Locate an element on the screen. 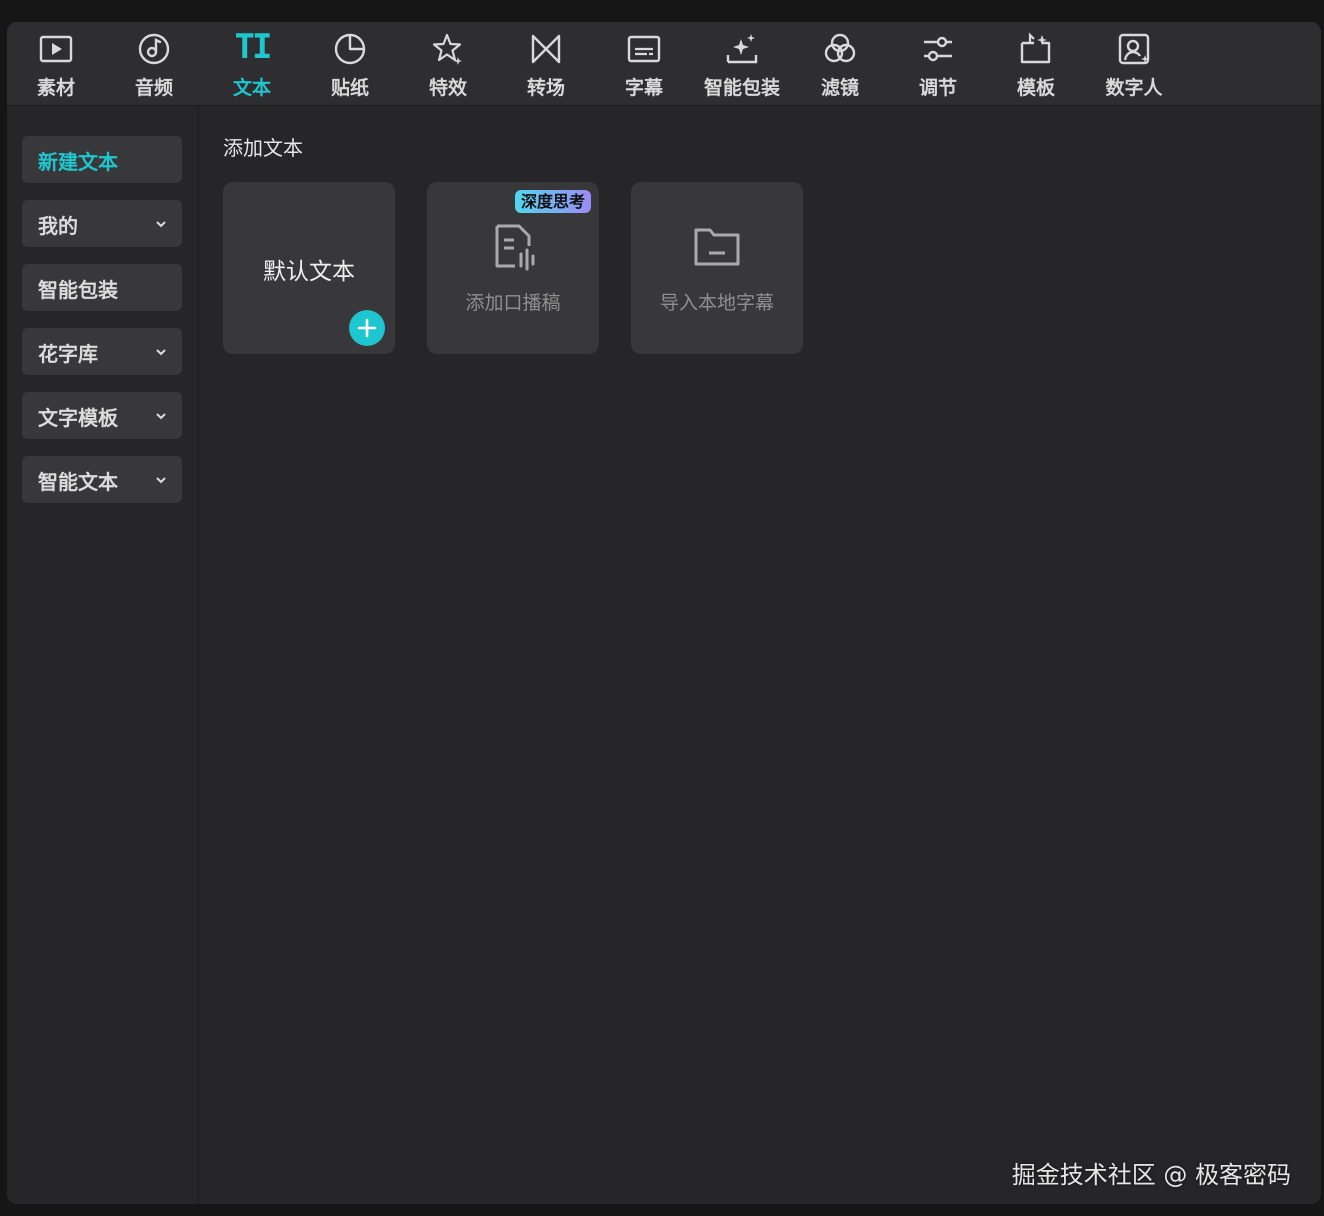 The width and height of the screenshot is (1324, 1216). tab-label: 素材 is located at coordinates (55, 88).